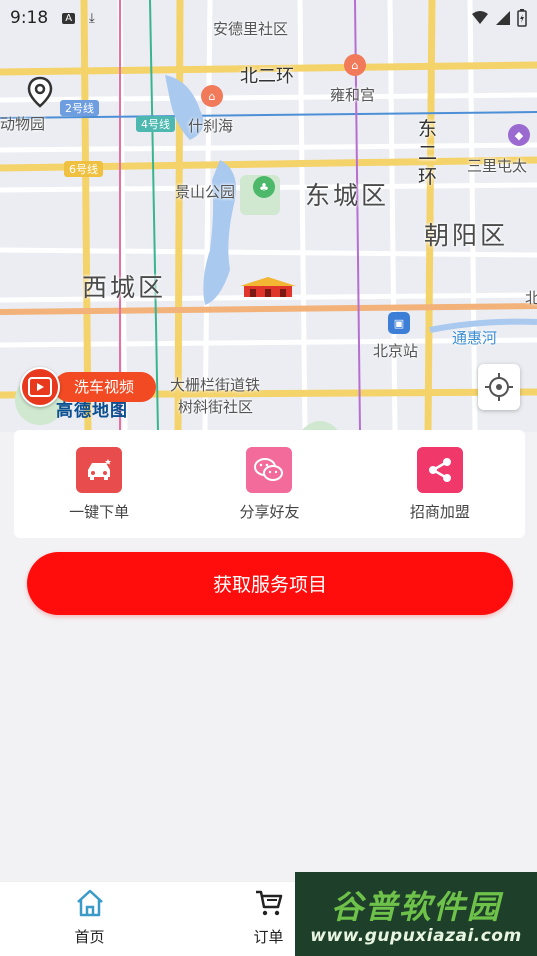  I want to click on cart-icon, so click(268, 903).